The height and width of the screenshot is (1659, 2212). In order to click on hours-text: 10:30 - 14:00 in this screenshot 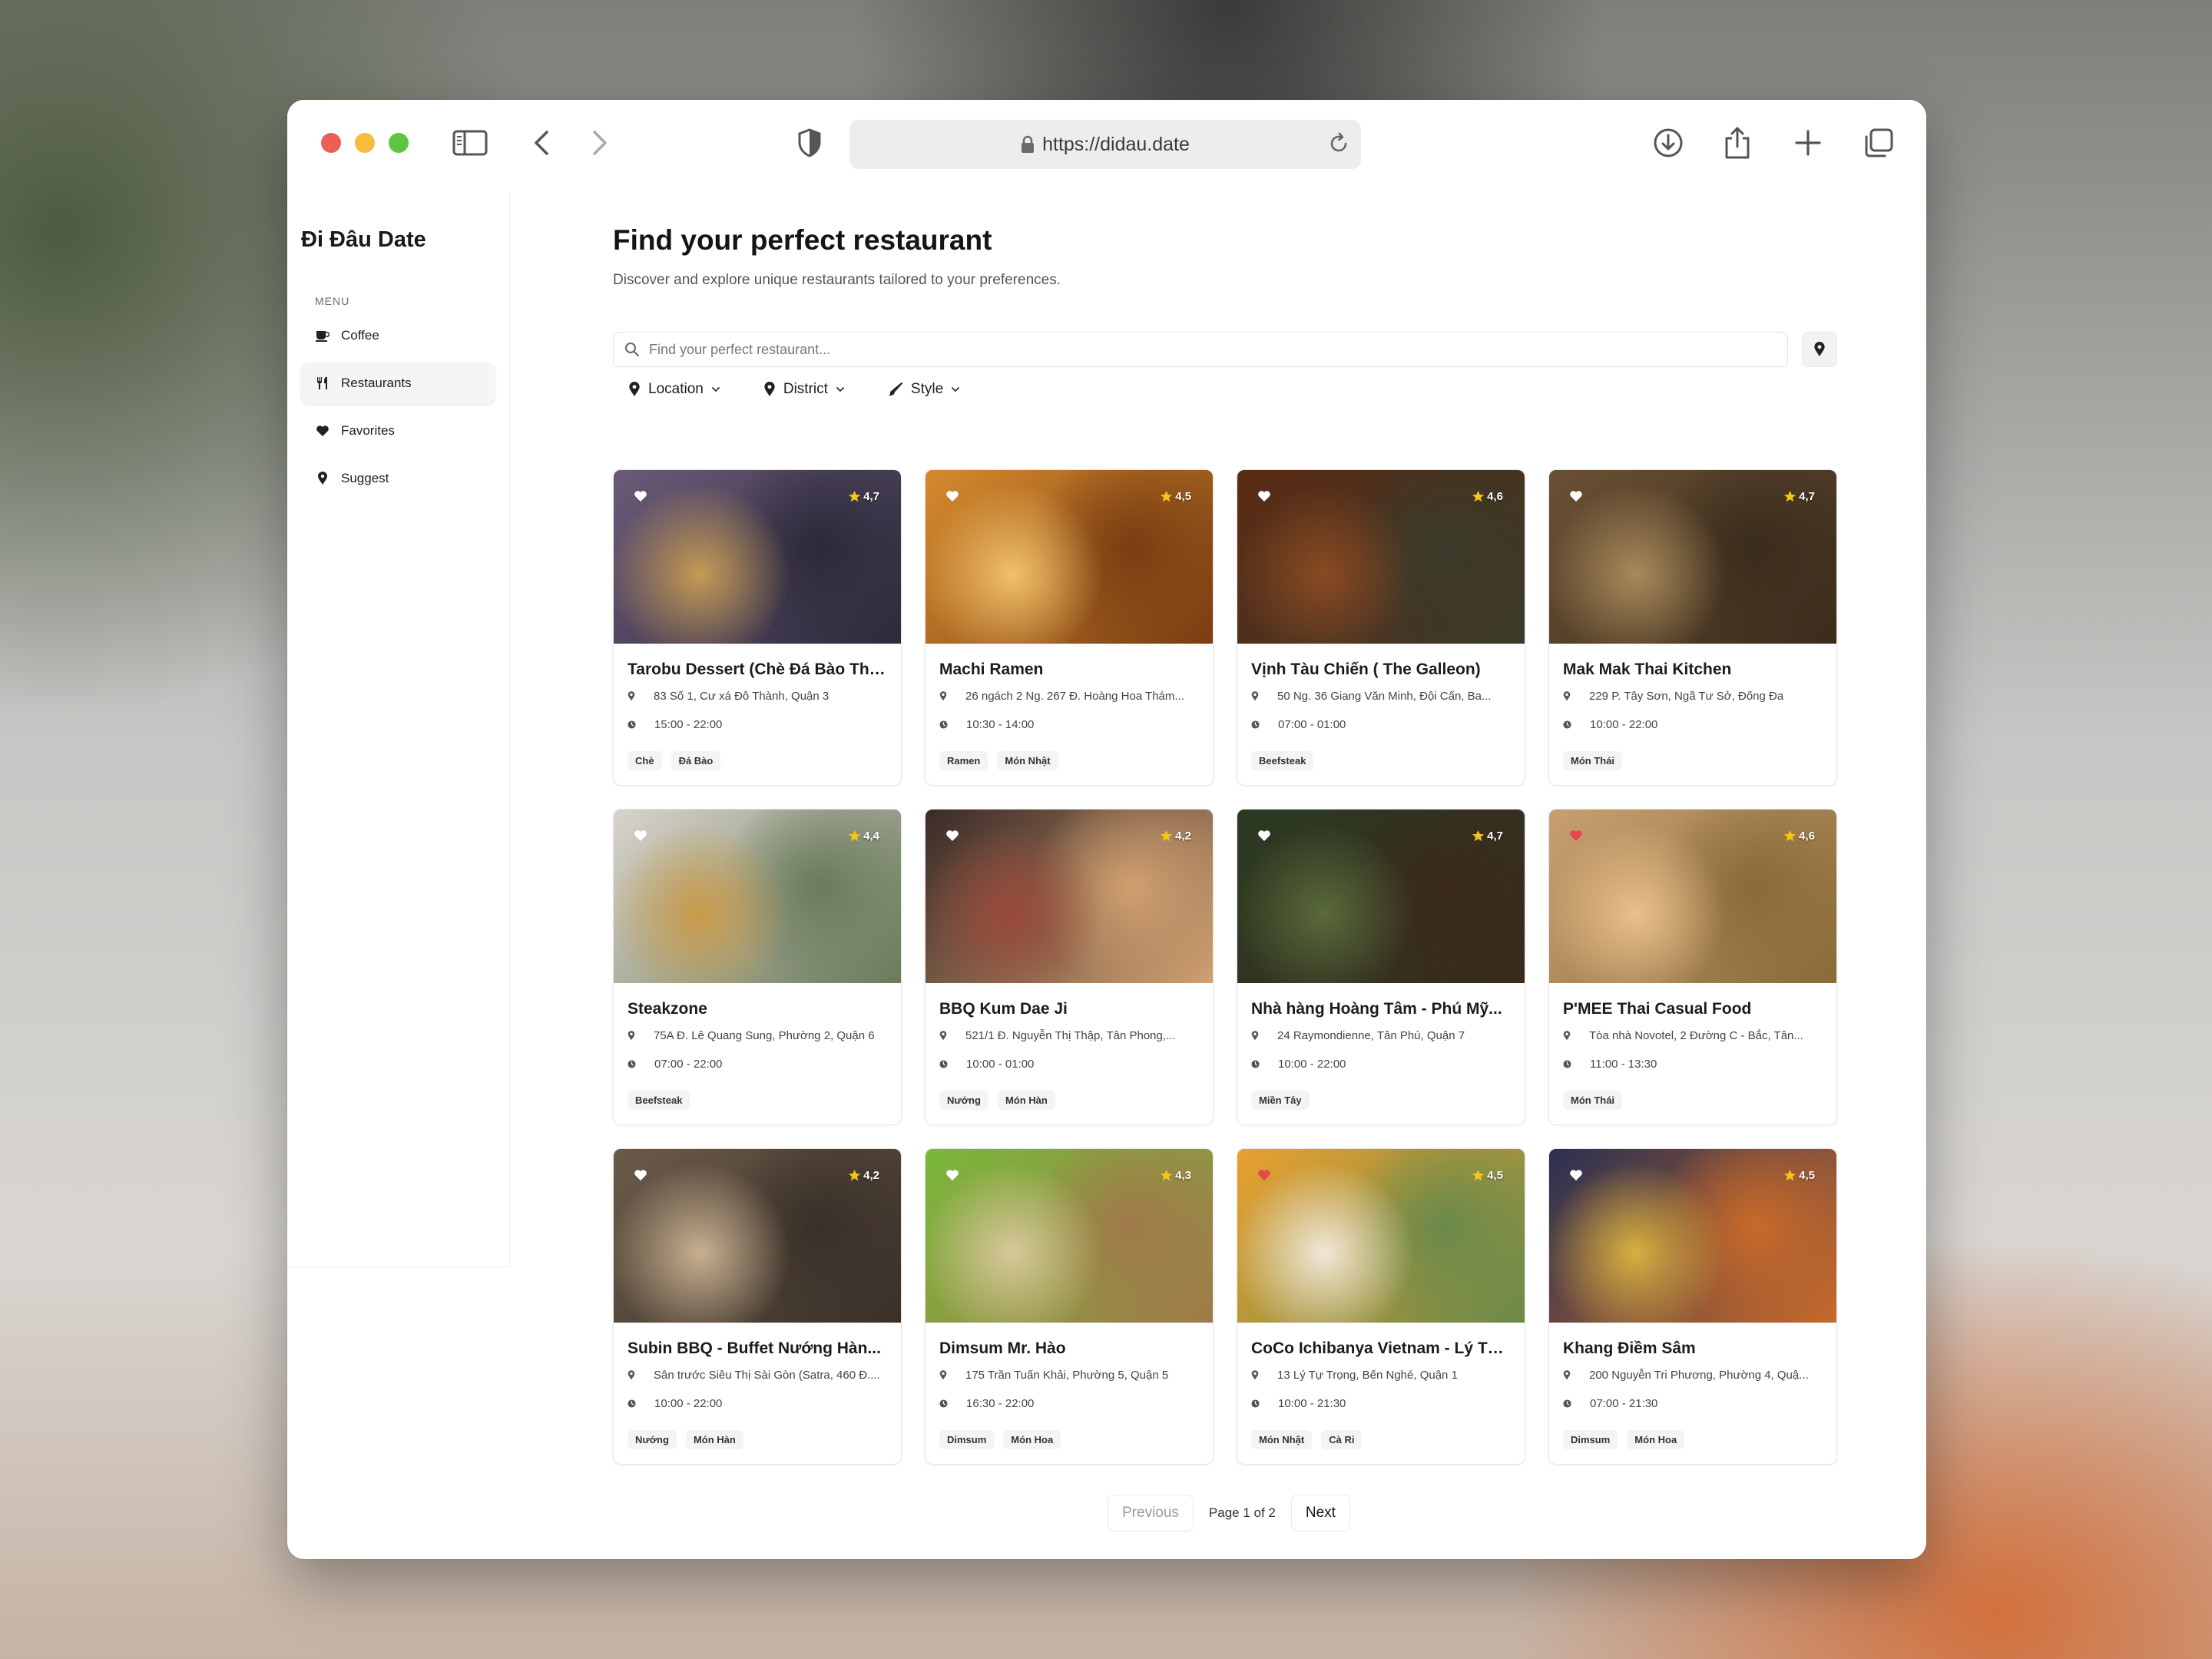, I will do `click(1000, 725)`.